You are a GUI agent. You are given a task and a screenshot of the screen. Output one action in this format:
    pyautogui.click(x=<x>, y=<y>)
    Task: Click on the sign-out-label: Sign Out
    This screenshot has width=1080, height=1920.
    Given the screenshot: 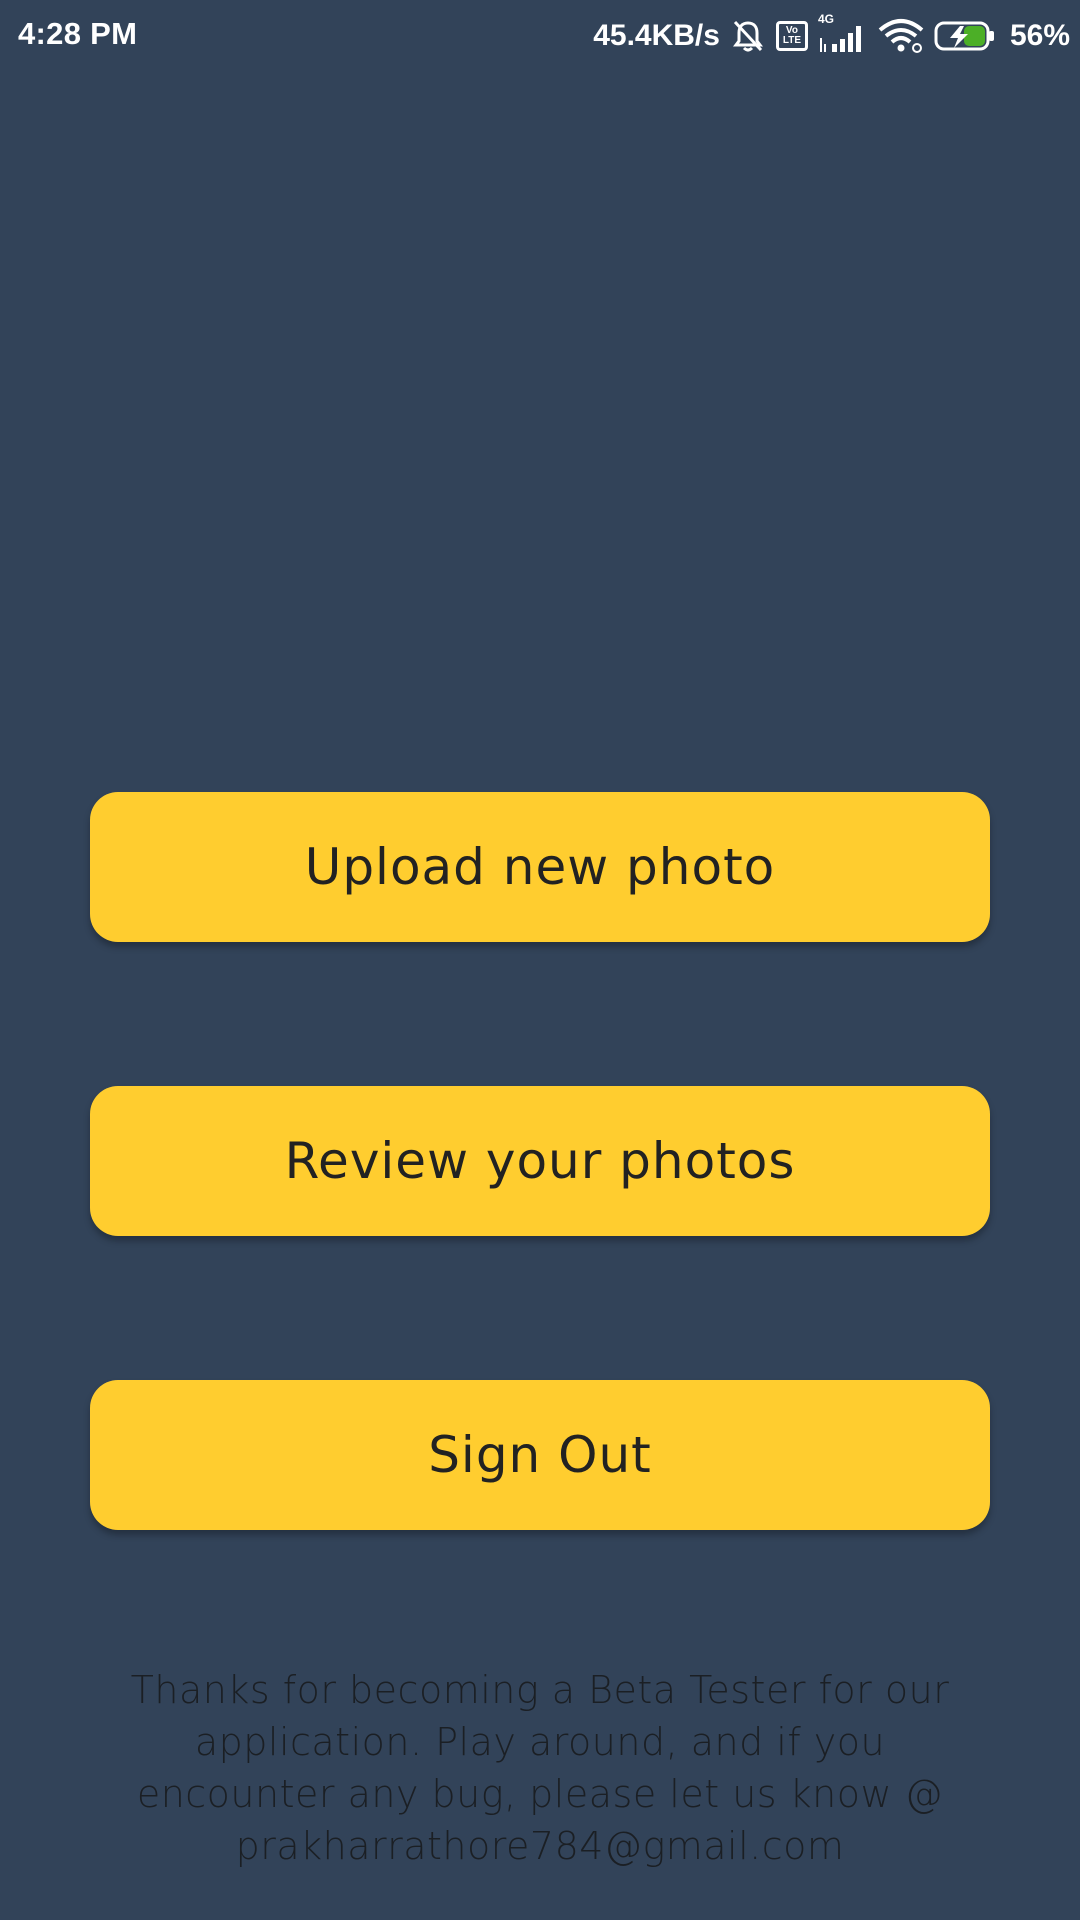 What is the action you would take?
    pyautogui.click(x=540, y=1455)
    